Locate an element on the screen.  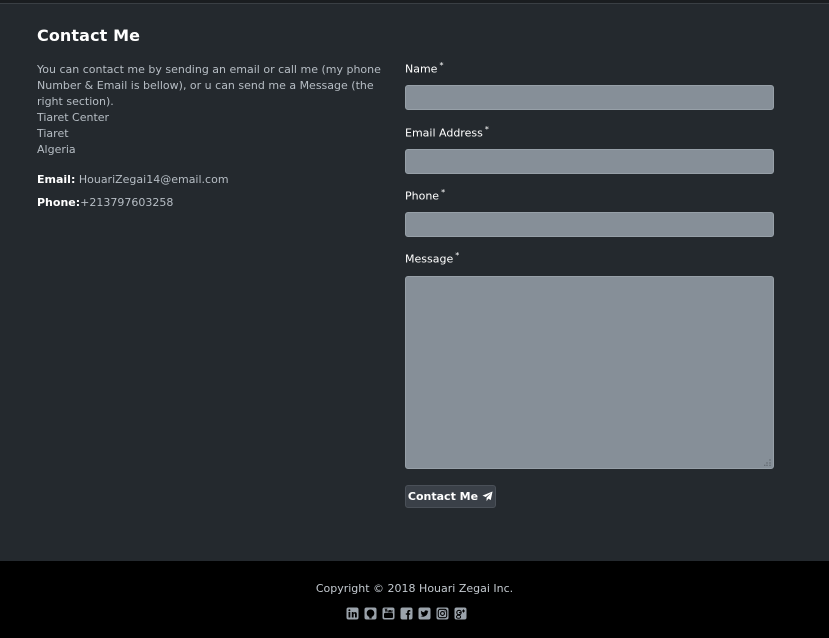
email-line: Email: HouariZegai14@email.com is located at coordinates (133, 179).